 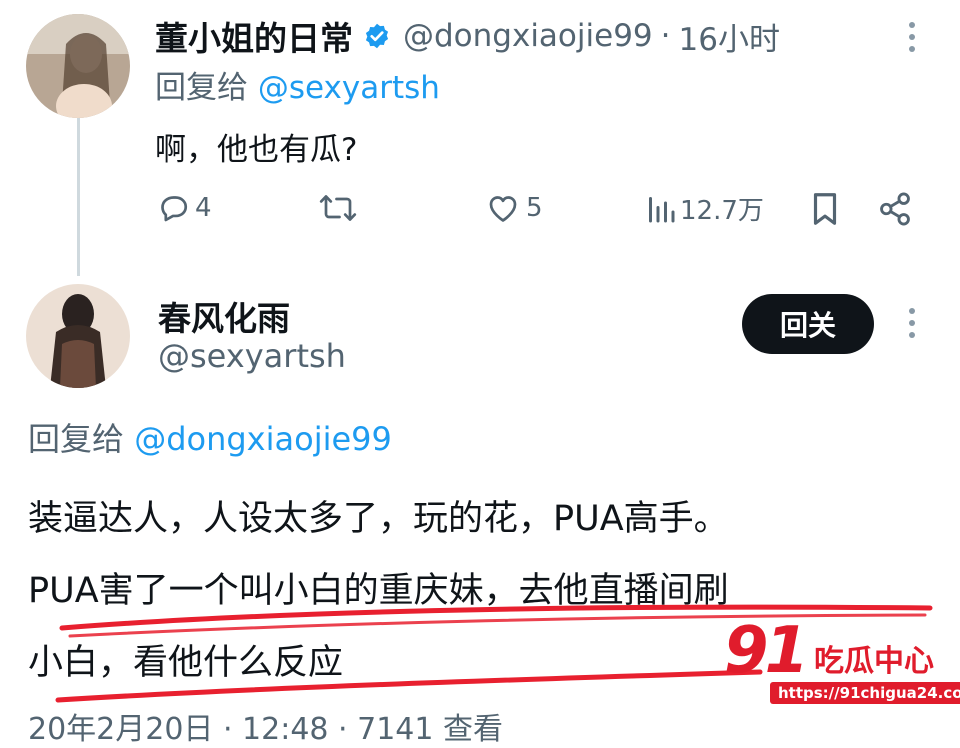 What do you see at coordinates (494, 653) in the screenshot?
I see `annotation-underlines` at bounding box center [494, 653].